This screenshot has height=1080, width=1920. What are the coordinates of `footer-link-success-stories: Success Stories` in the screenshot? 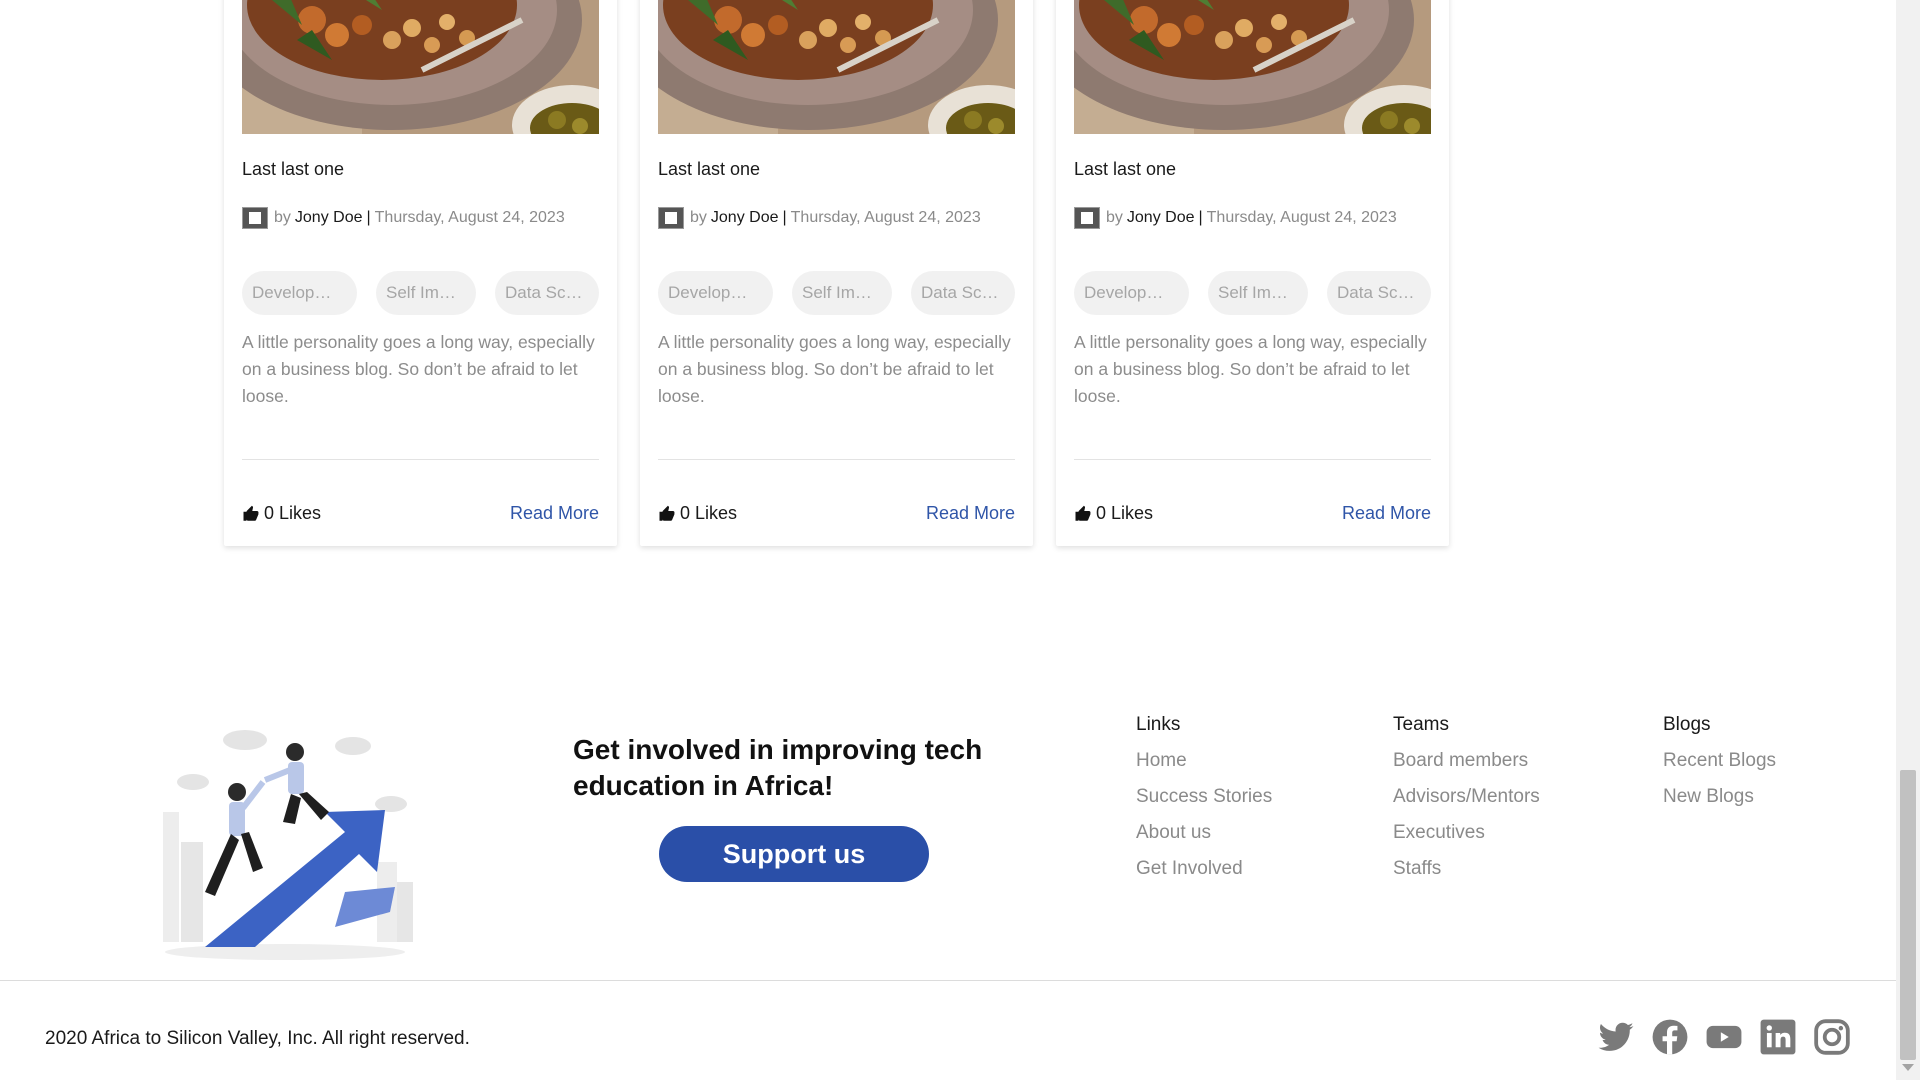 It's located at (1204, 804).